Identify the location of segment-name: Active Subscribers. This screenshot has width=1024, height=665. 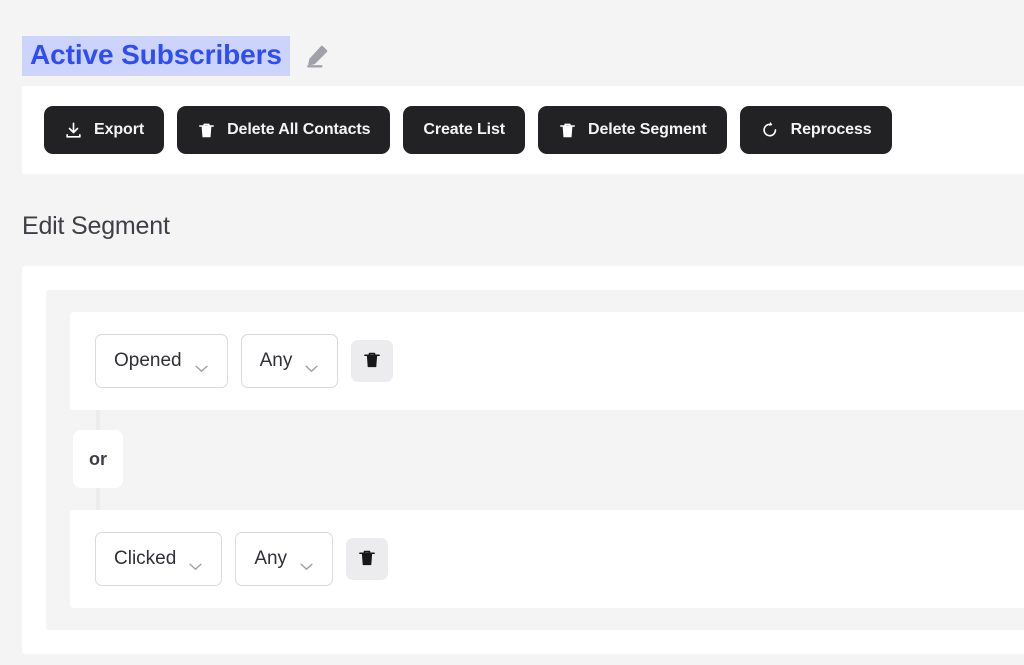
(156, 56).